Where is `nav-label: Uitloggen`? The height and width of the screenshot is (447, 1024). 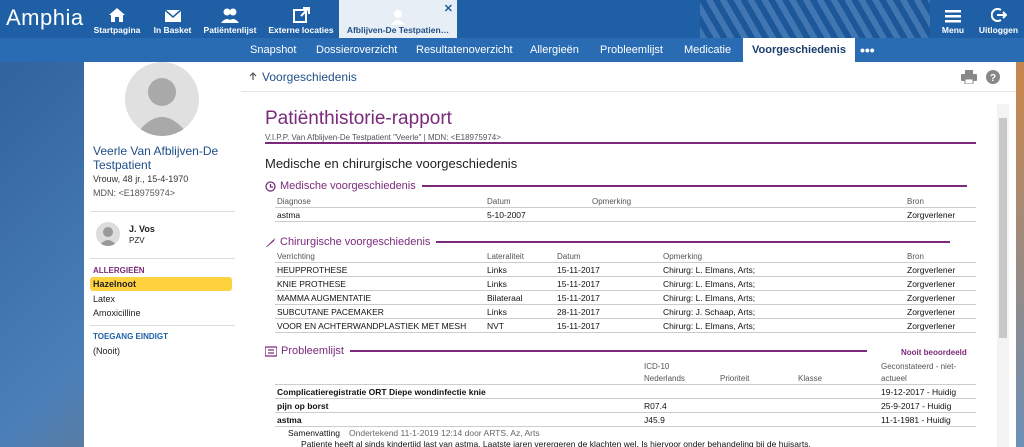
nav-label: Uitloggen is located at coordinates (998, 30).